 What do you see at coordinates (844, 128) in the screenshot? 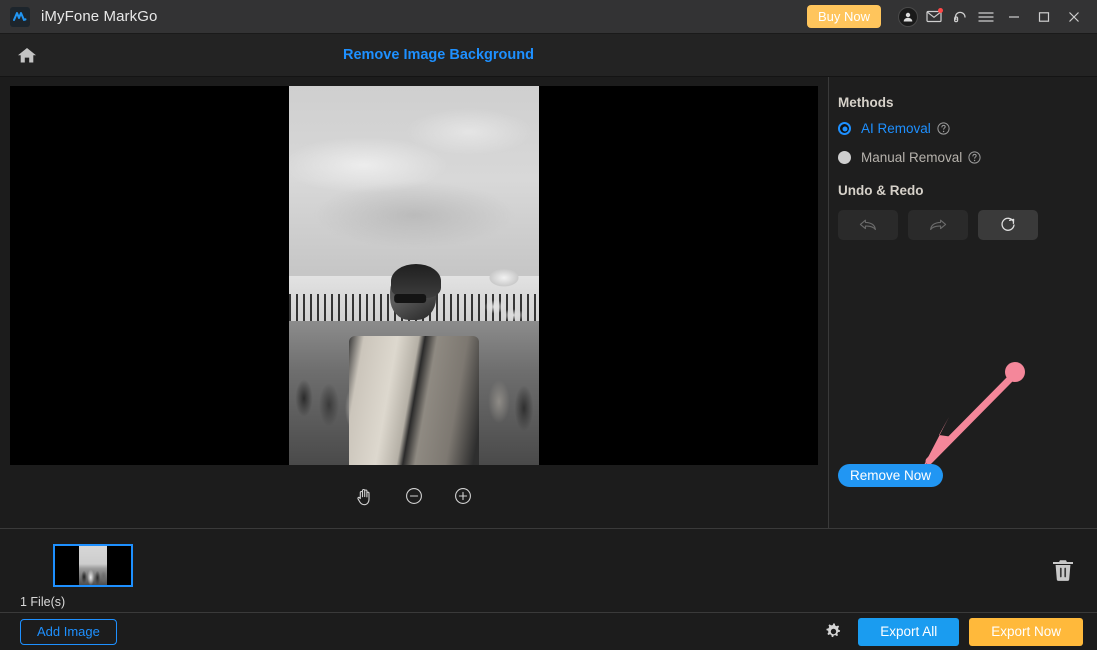
I see `radio-ai-removal` at bounding box center [844, 128].